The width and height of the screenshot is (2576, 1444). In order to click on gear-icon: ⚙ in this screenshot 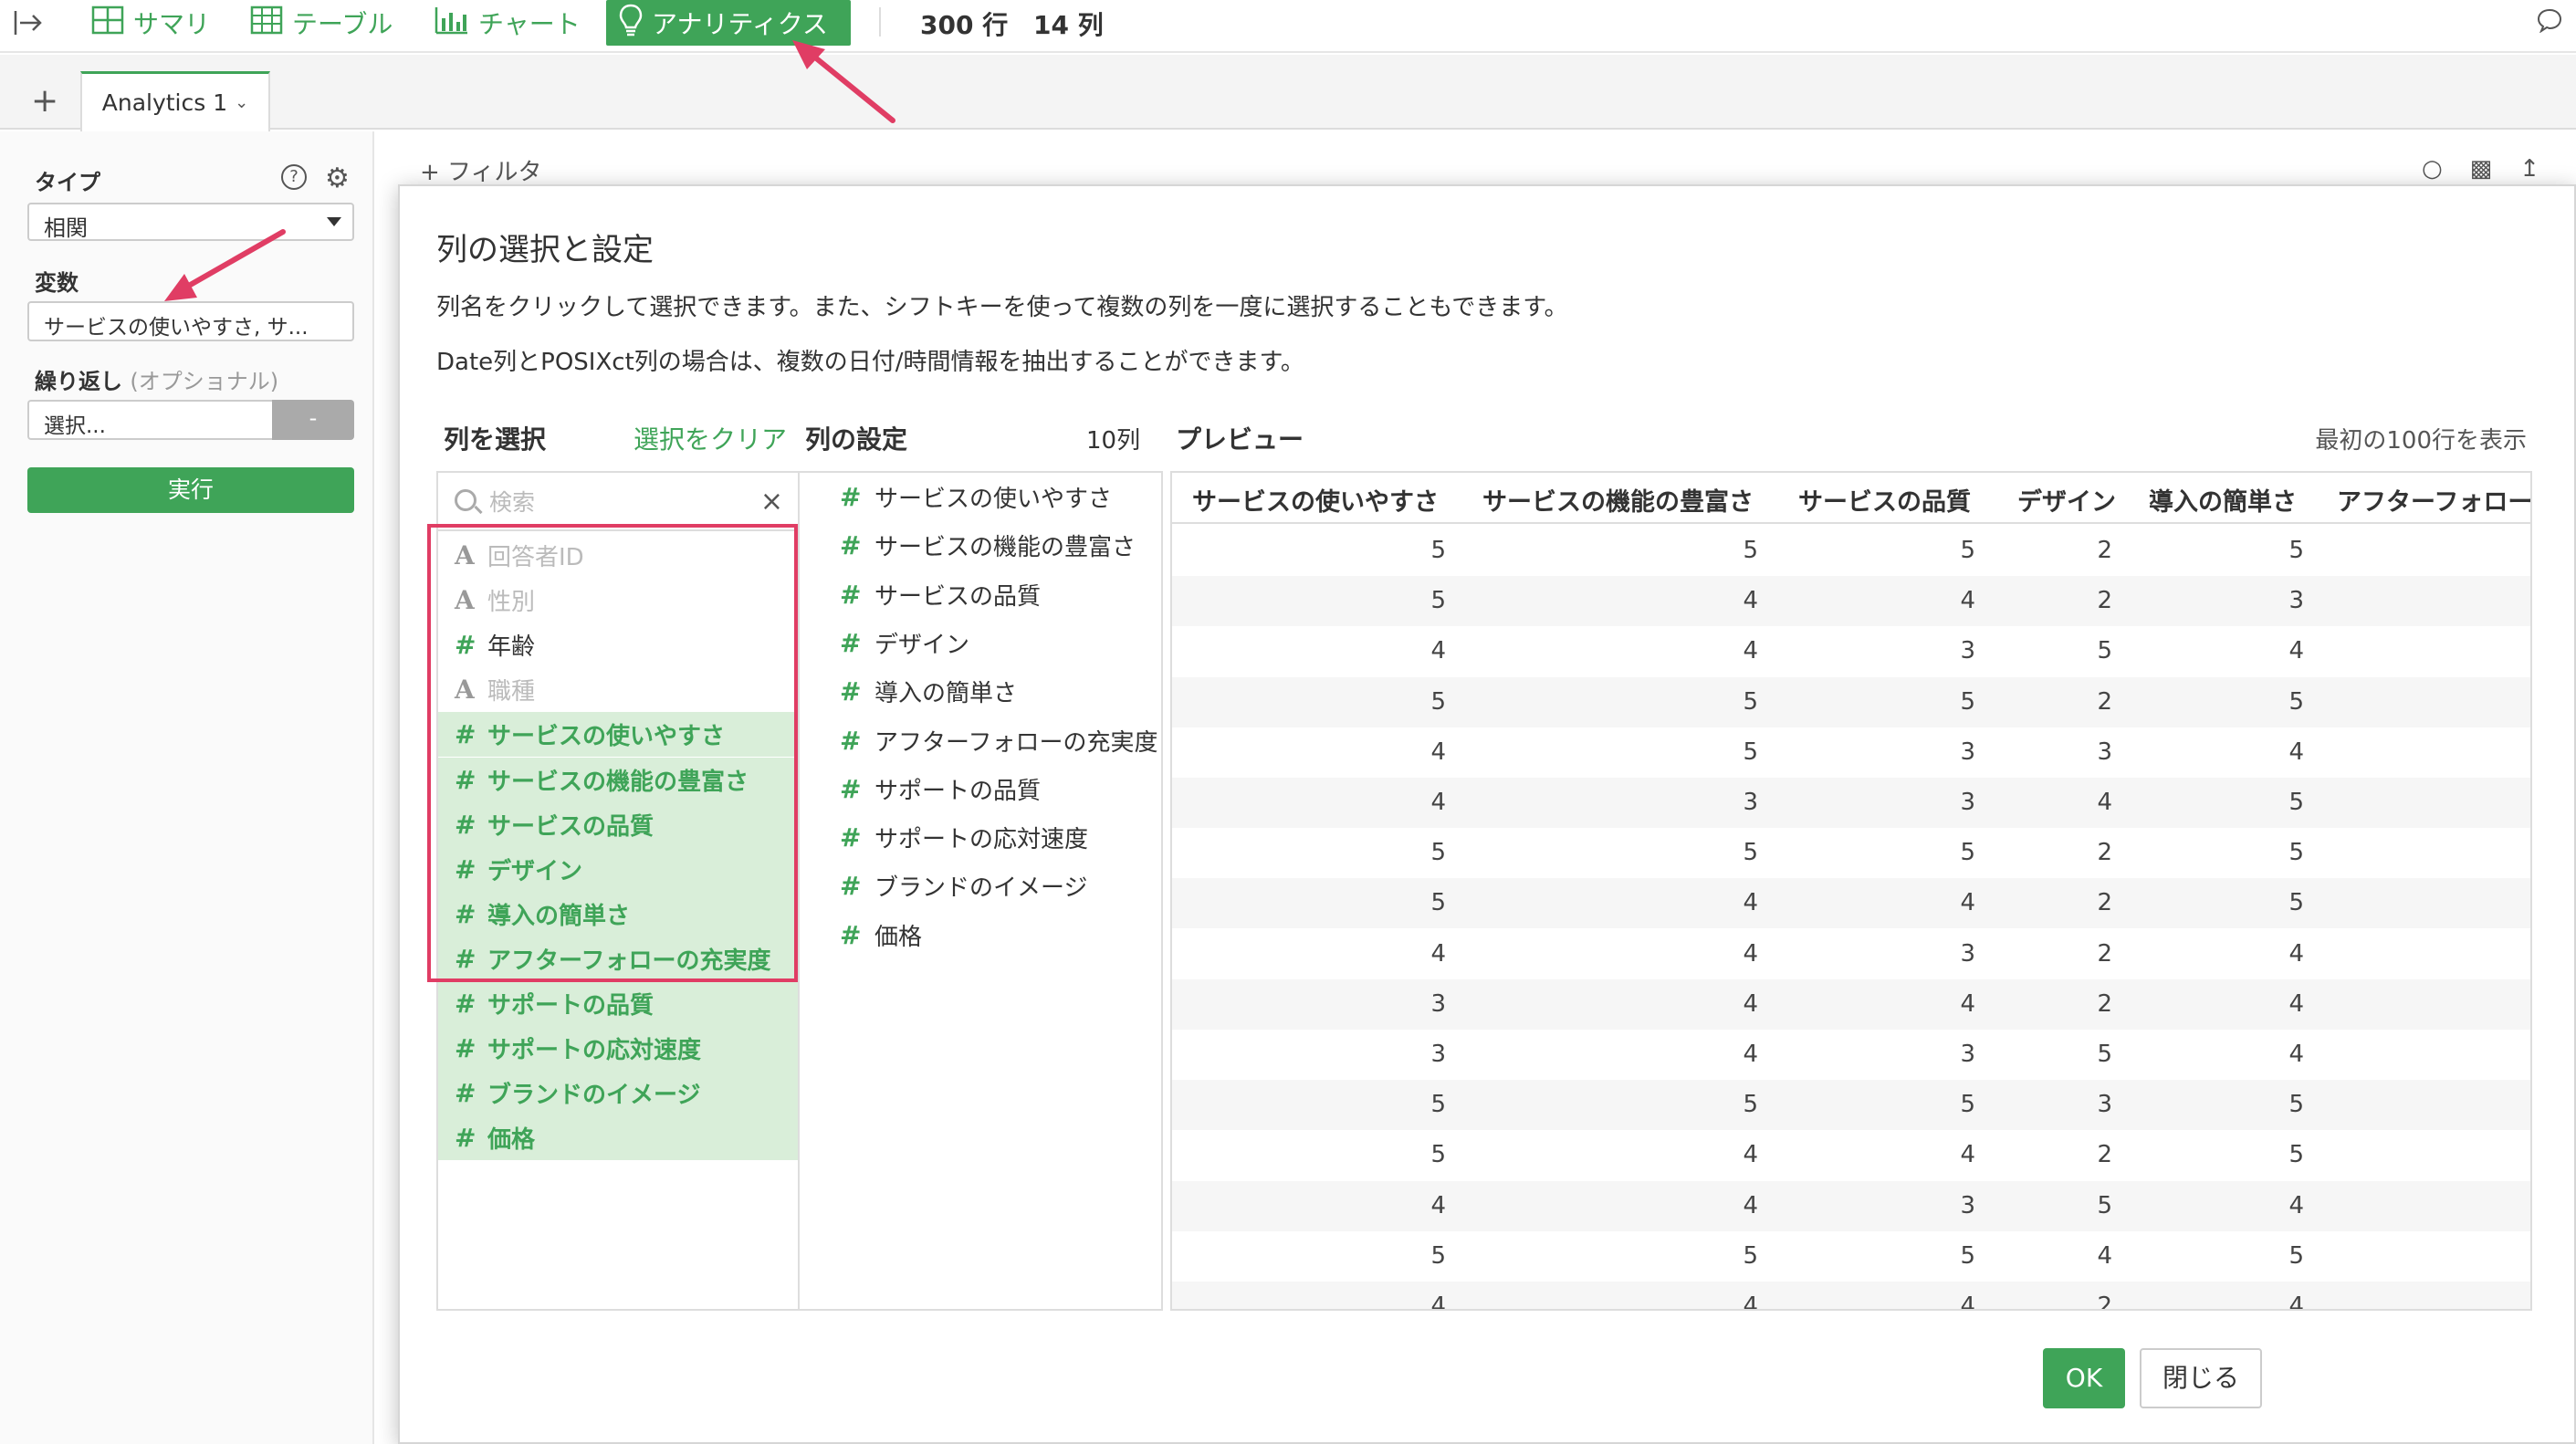, I will do `click(338, 178)`.